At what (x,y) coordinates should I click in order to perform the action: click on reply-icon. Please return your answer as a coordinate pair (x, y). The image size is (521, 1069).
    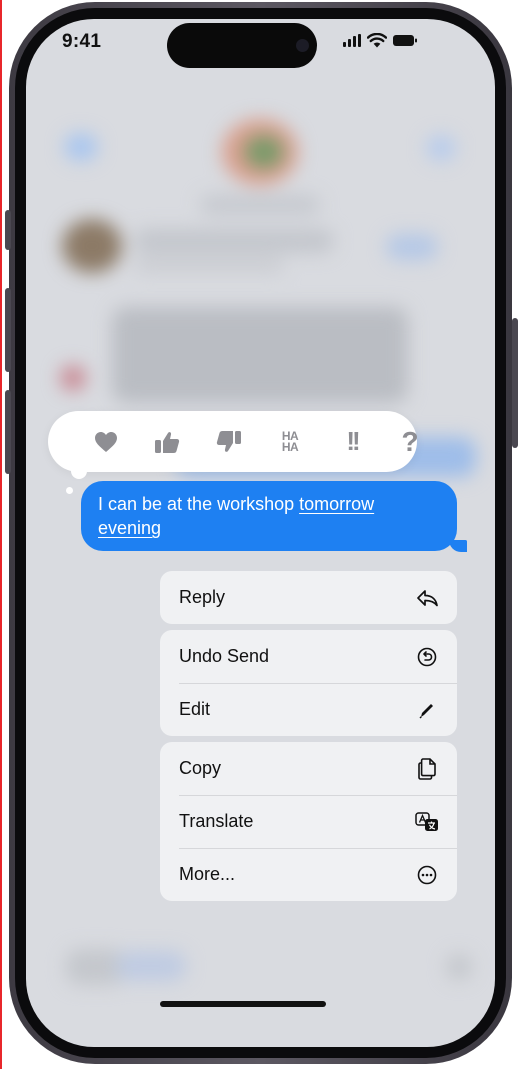
    Looking at the image, I should click on (427, 598).